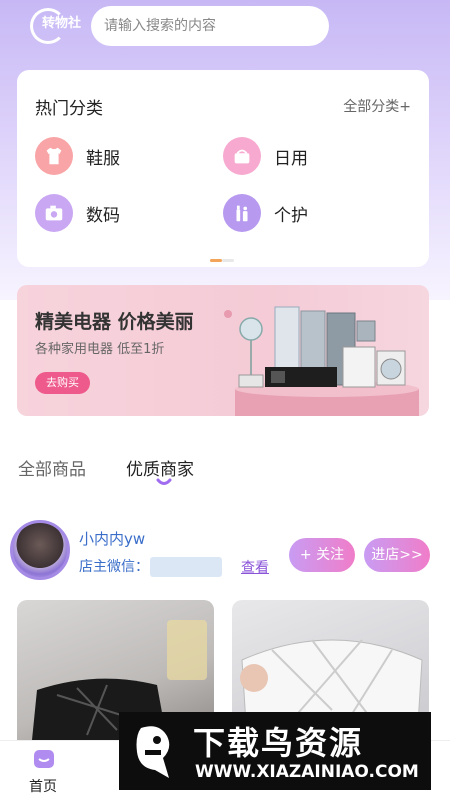 This screenshot has height=800, width=450. Describe the element at coordinates (62, 23) in the screenshot. I see `logo-text: 转物社` at that location.